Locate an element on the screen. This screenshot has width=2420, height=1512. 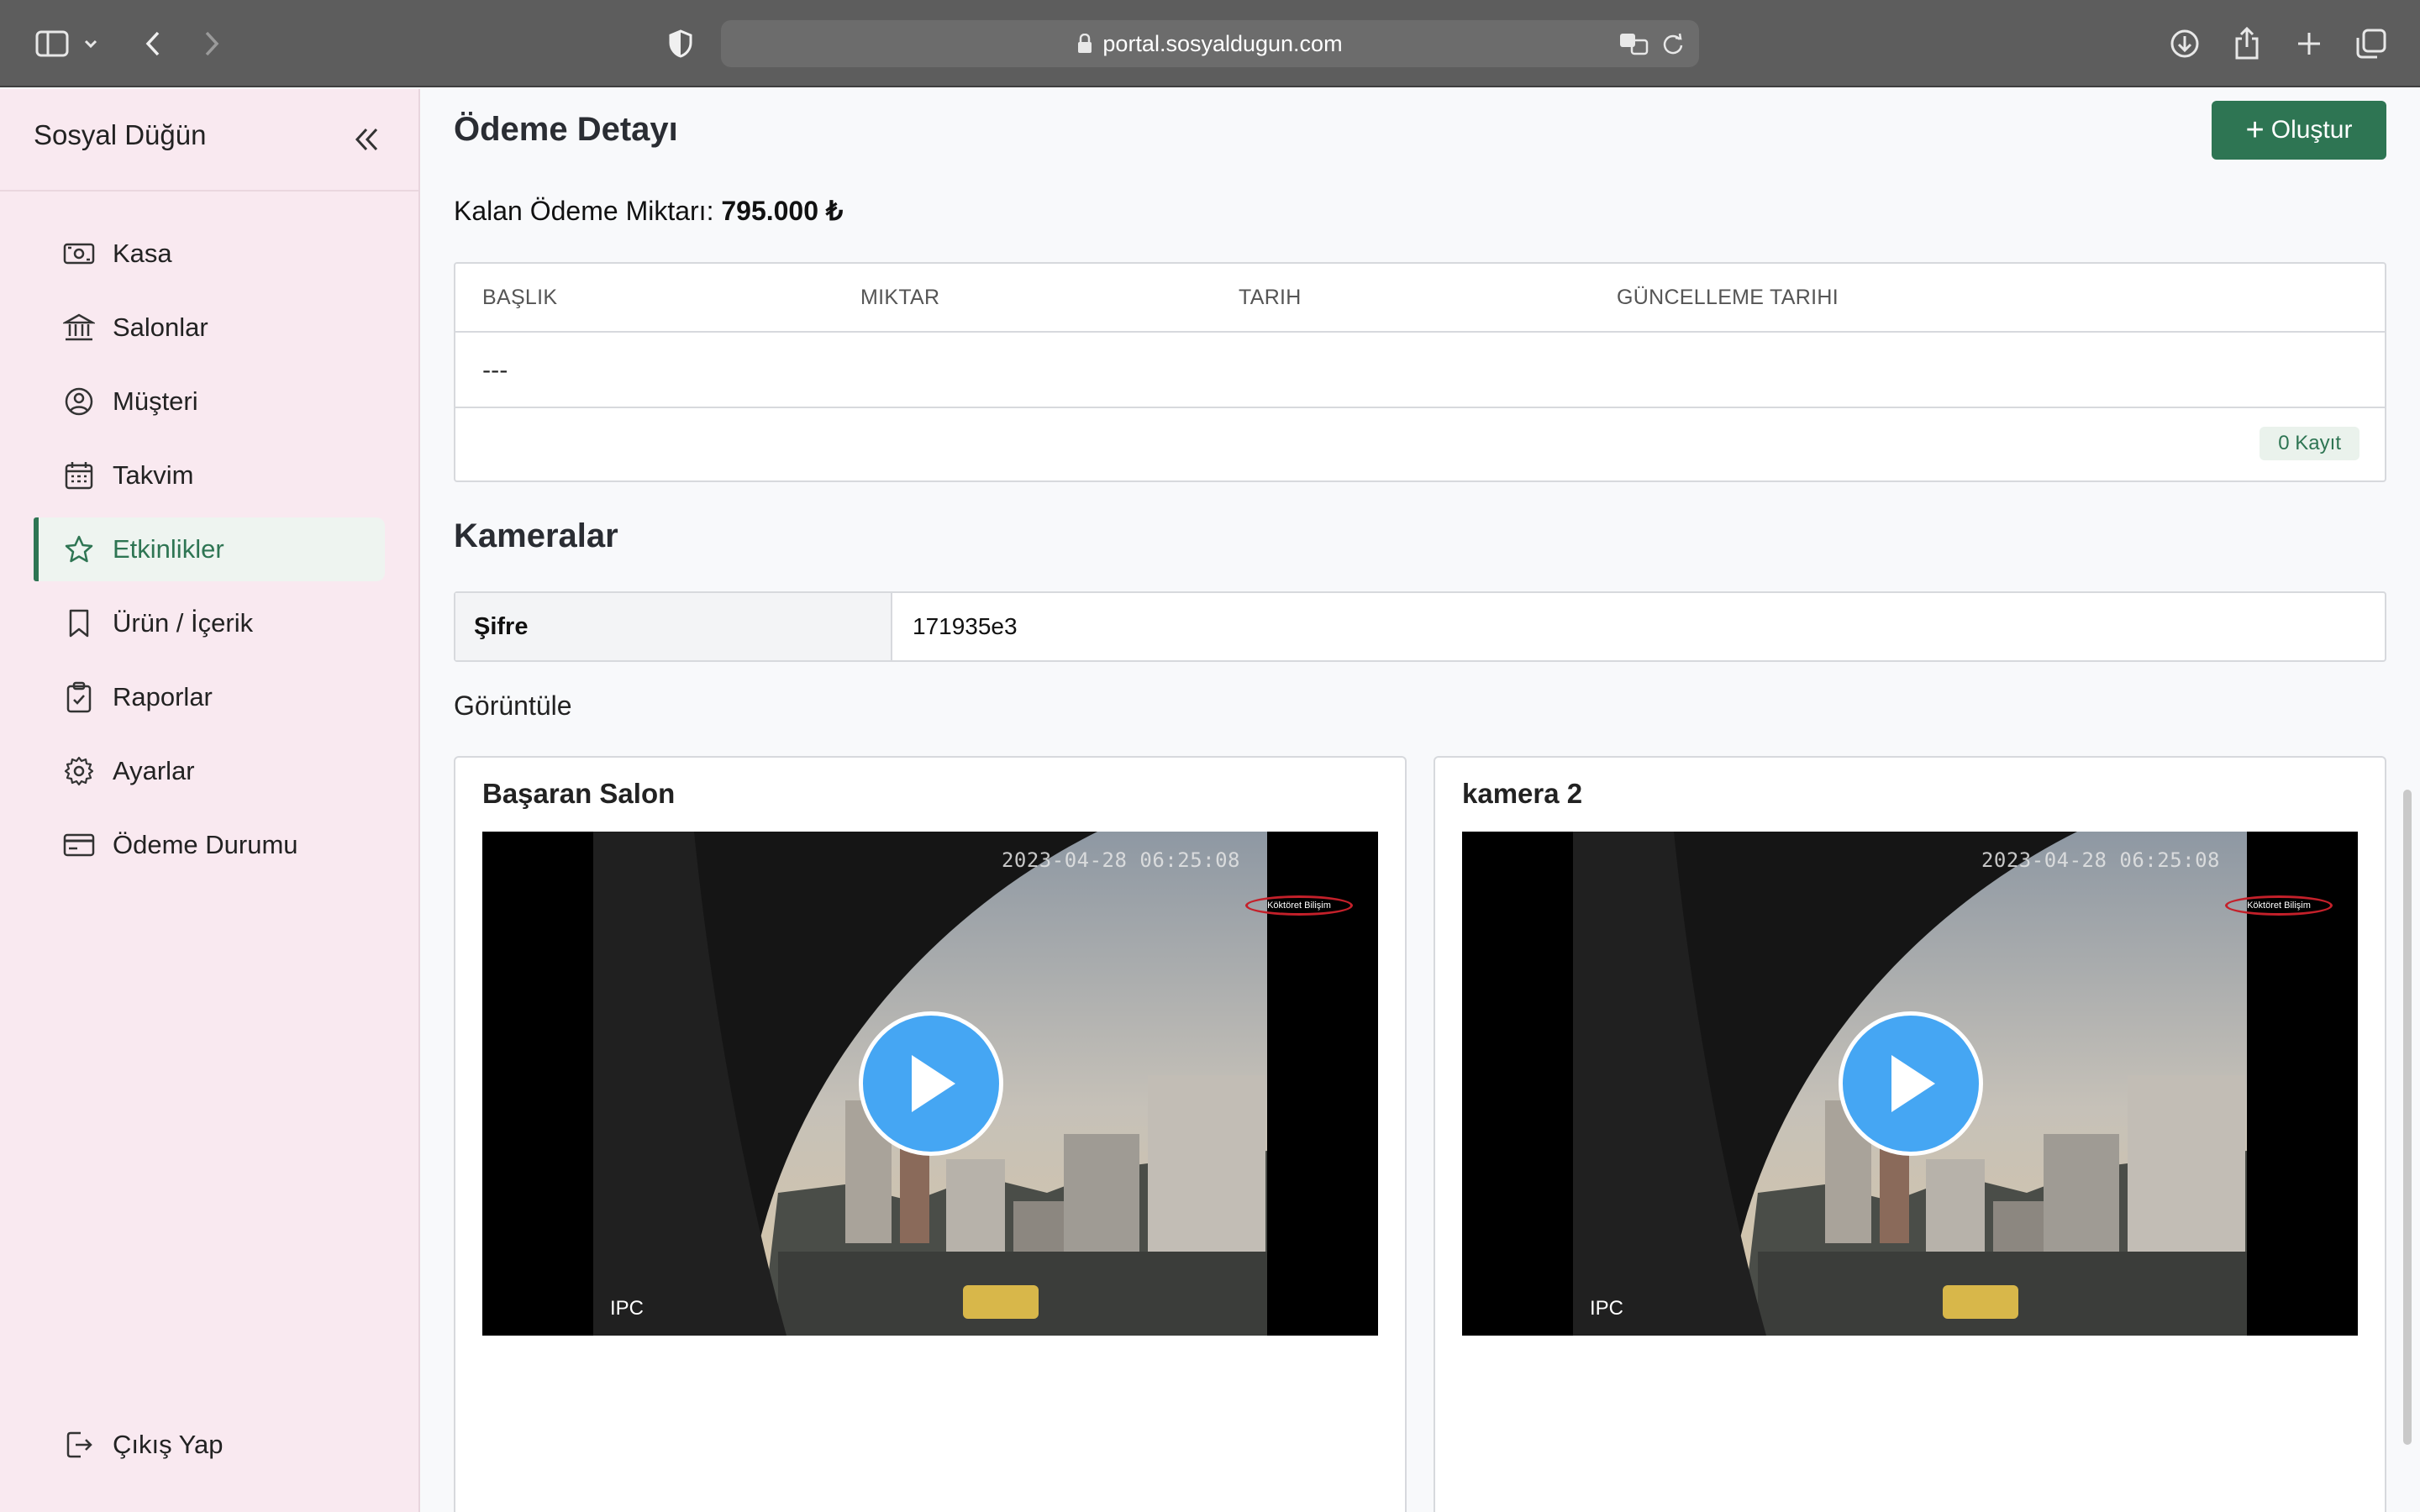
user-circle-icon is located at coordinates (79, 401).